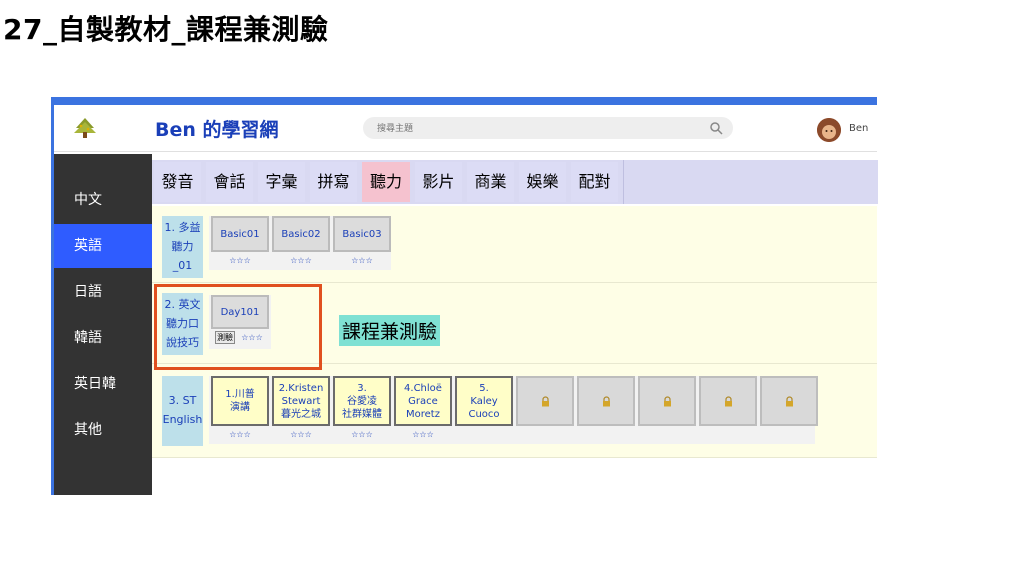 This screenshot has width=1024, height=576. I want to click on sidebar-item-japanese: 日語, so click(103, 292).